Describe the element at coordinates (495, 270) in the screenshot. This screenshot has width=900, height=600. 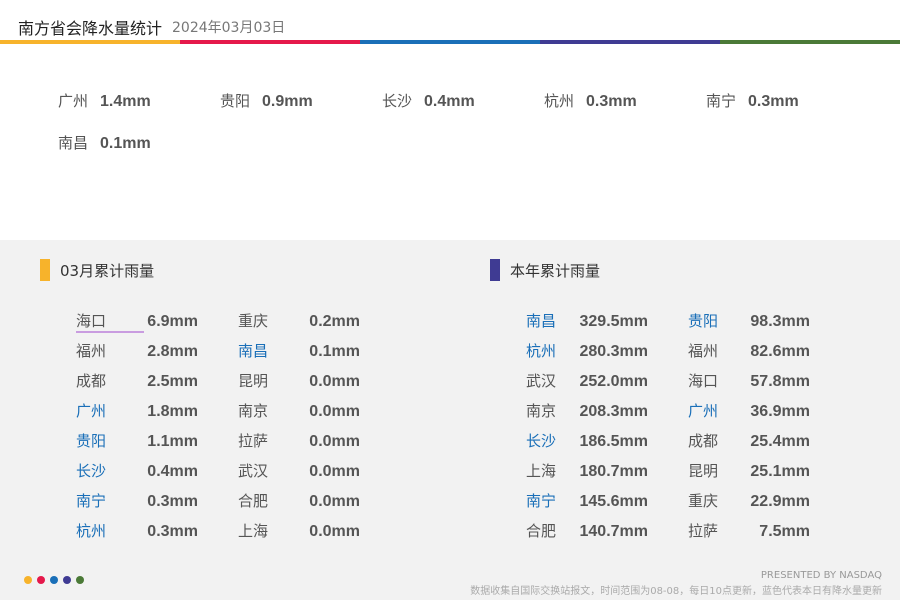
I see `yearly-title-marker` at that location.